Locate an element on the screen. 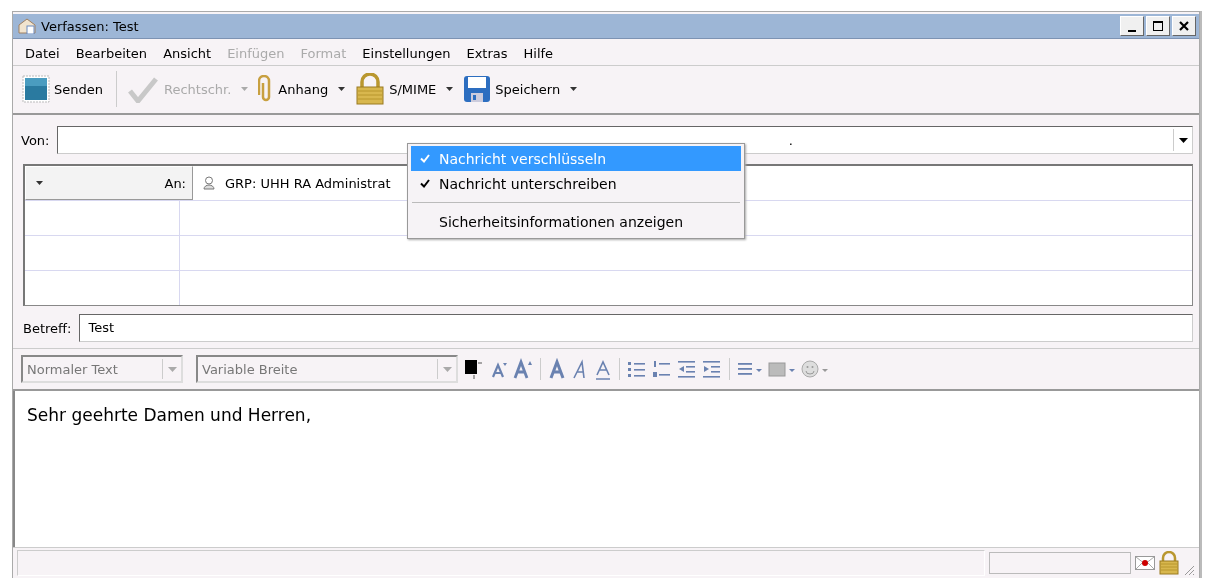 Image resolution: width=1208 pixels, height=579 pixels. minimize-icon is located at coordinates (1132, 30).